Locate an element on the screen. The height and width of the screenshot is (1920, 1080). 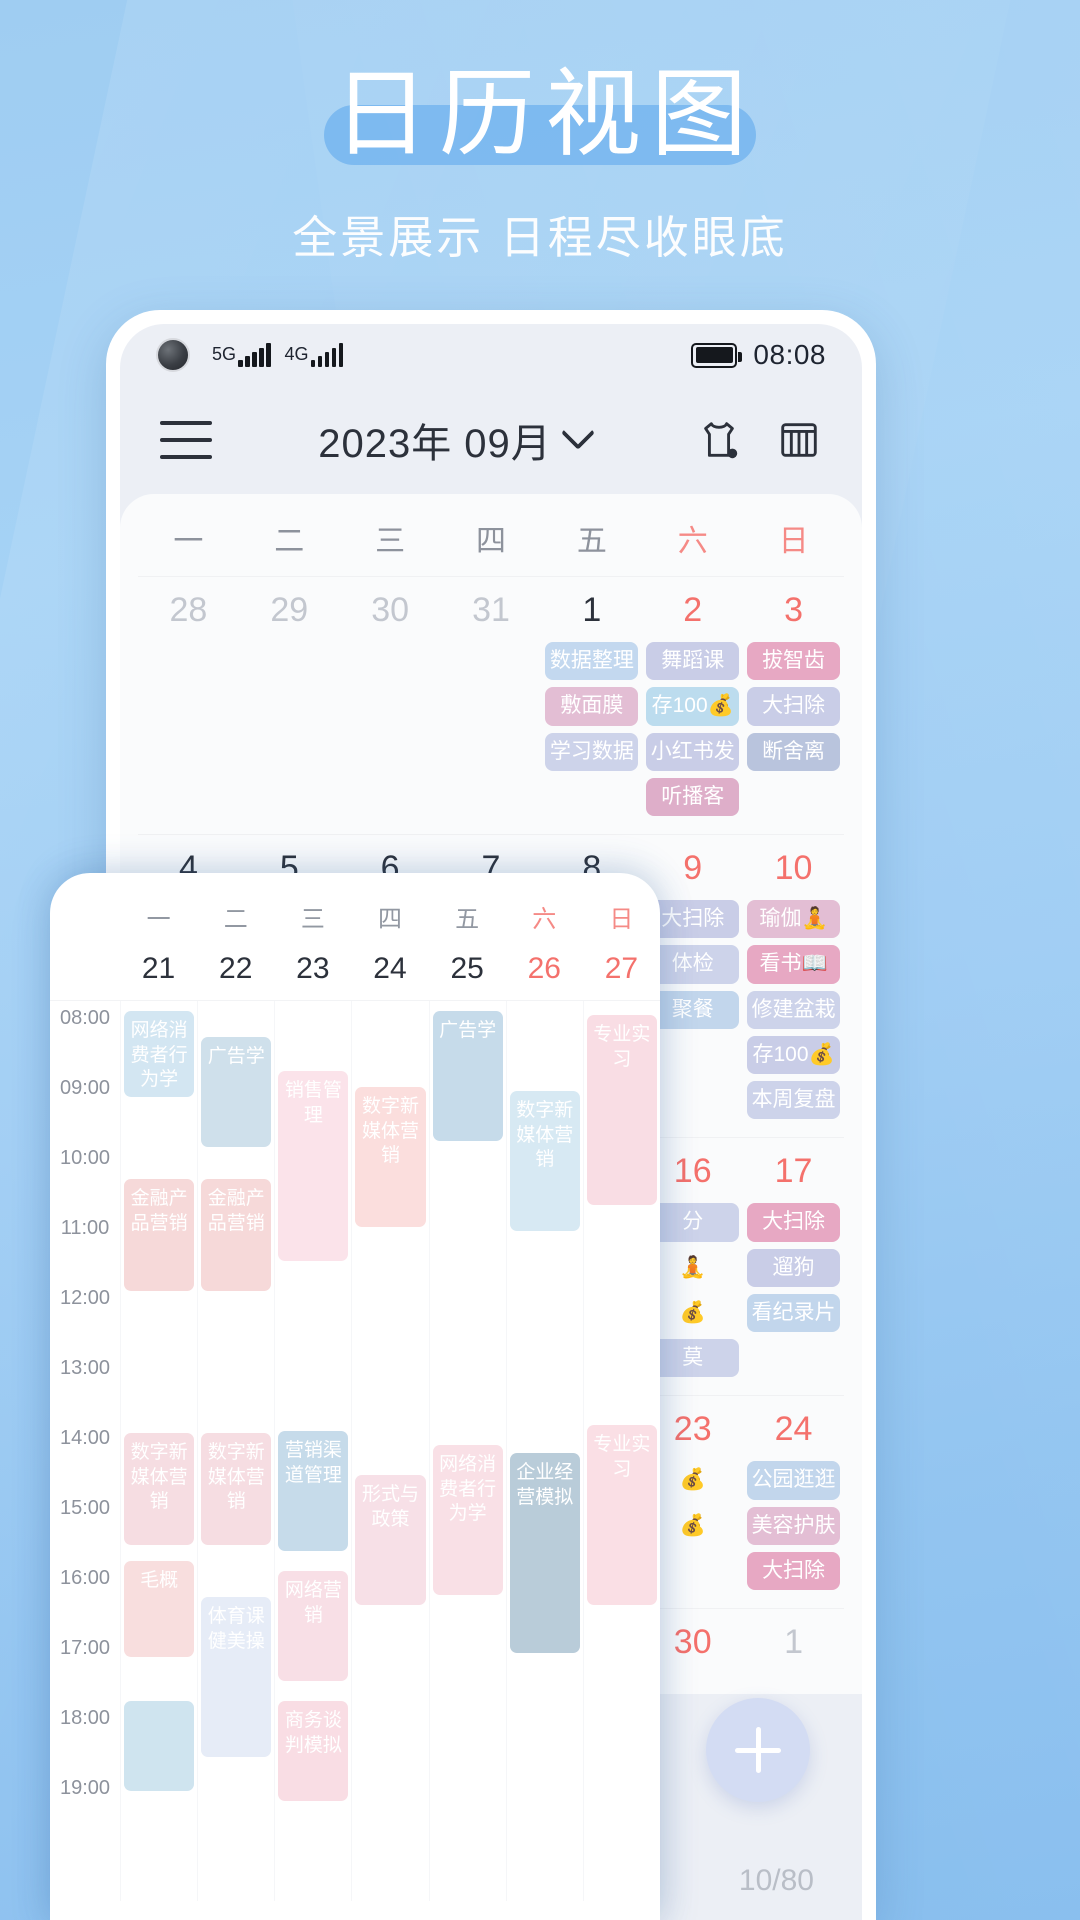
week-view-column: 数字新媒体营销形式与政策 is located at coordinates (389, 1451).